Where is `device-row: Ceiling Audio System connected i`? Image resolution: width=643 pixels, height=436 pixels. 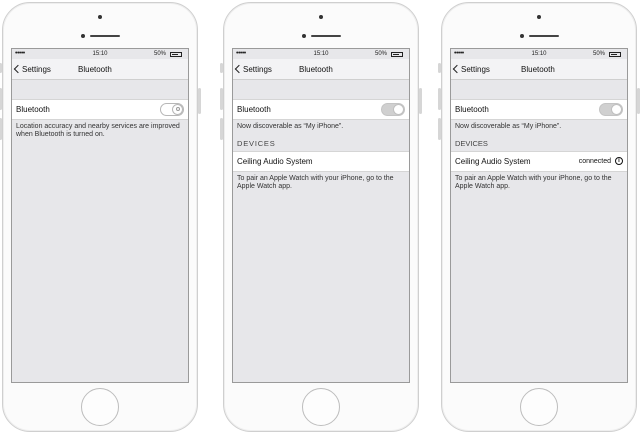
device-row: Ceiling Audio System connected i is located at coordinates (539, 161).